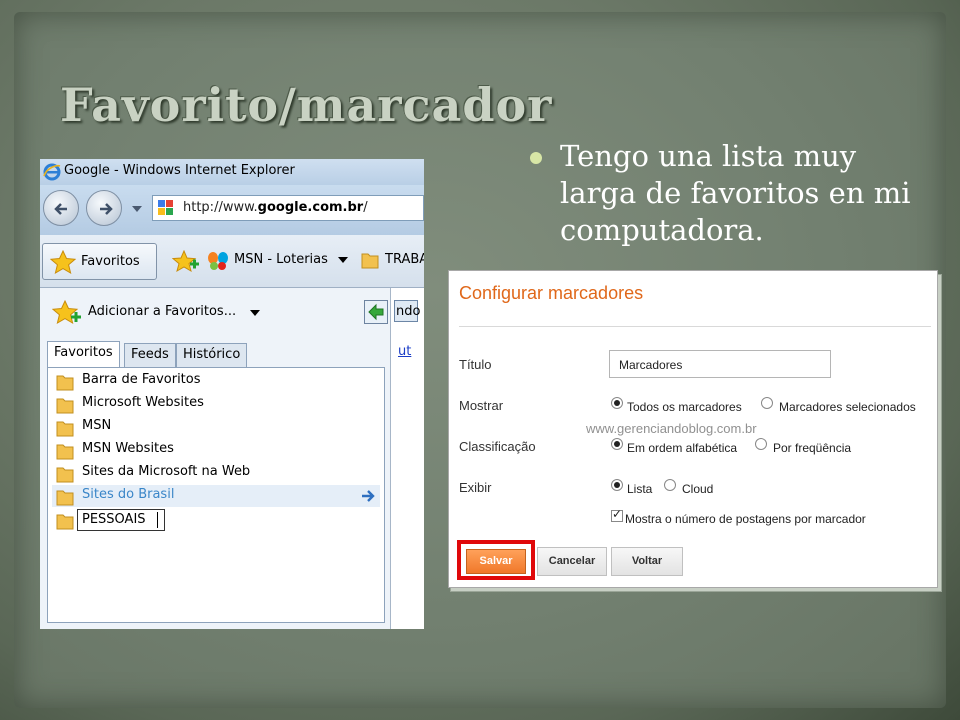  Describe the element at coordinates (128, 494) in the screenshot. I see `list-item-label: Sites do Brasil` at that location.